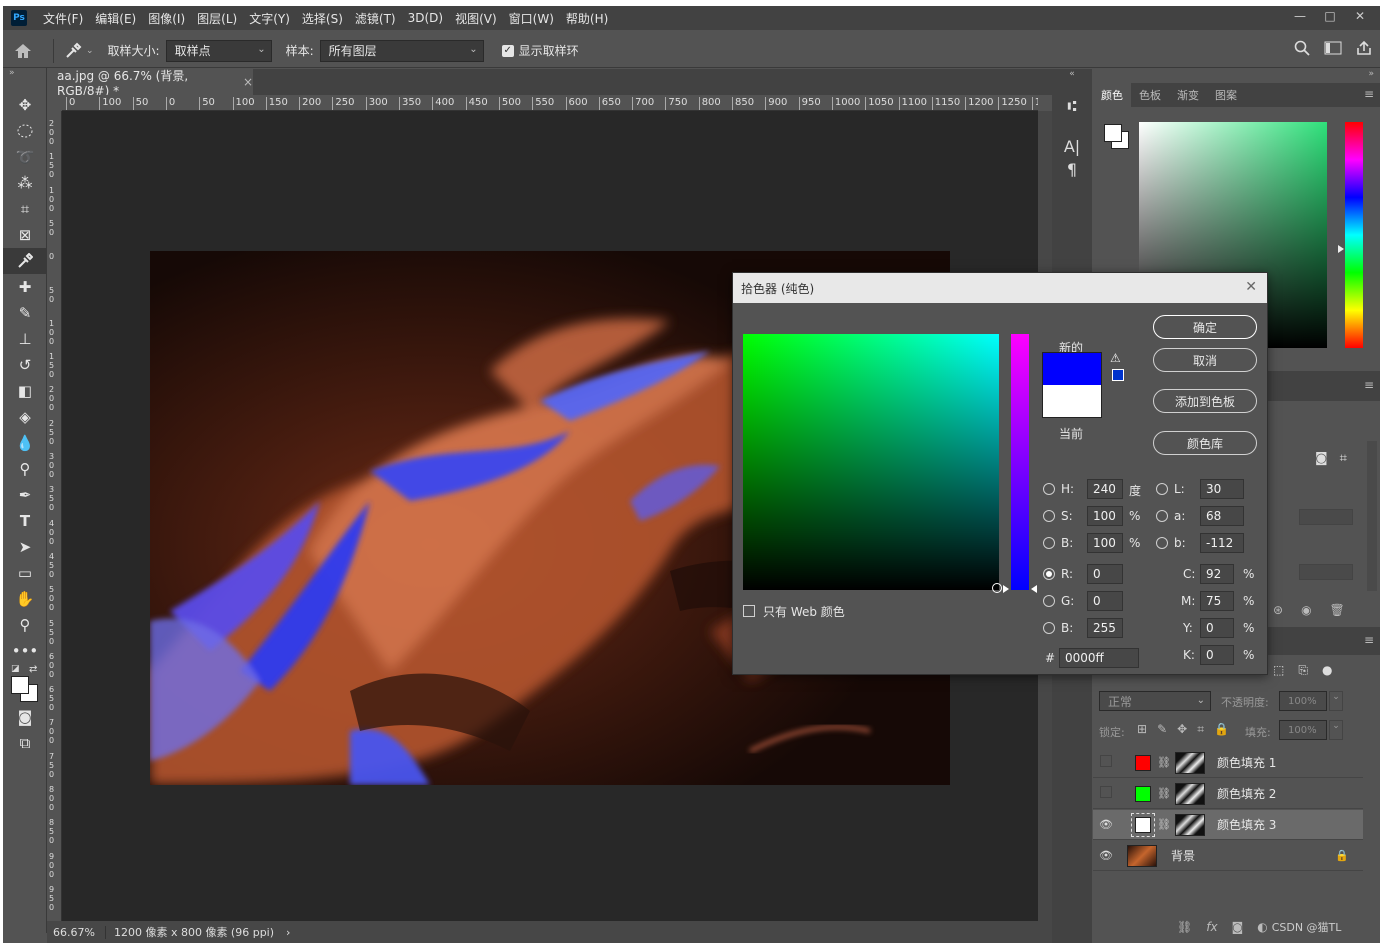  What do you see at coordinates (25, 313) in the screenshot?
I see `brush-tool-icon: ✎` at bounding box center [25, 313].